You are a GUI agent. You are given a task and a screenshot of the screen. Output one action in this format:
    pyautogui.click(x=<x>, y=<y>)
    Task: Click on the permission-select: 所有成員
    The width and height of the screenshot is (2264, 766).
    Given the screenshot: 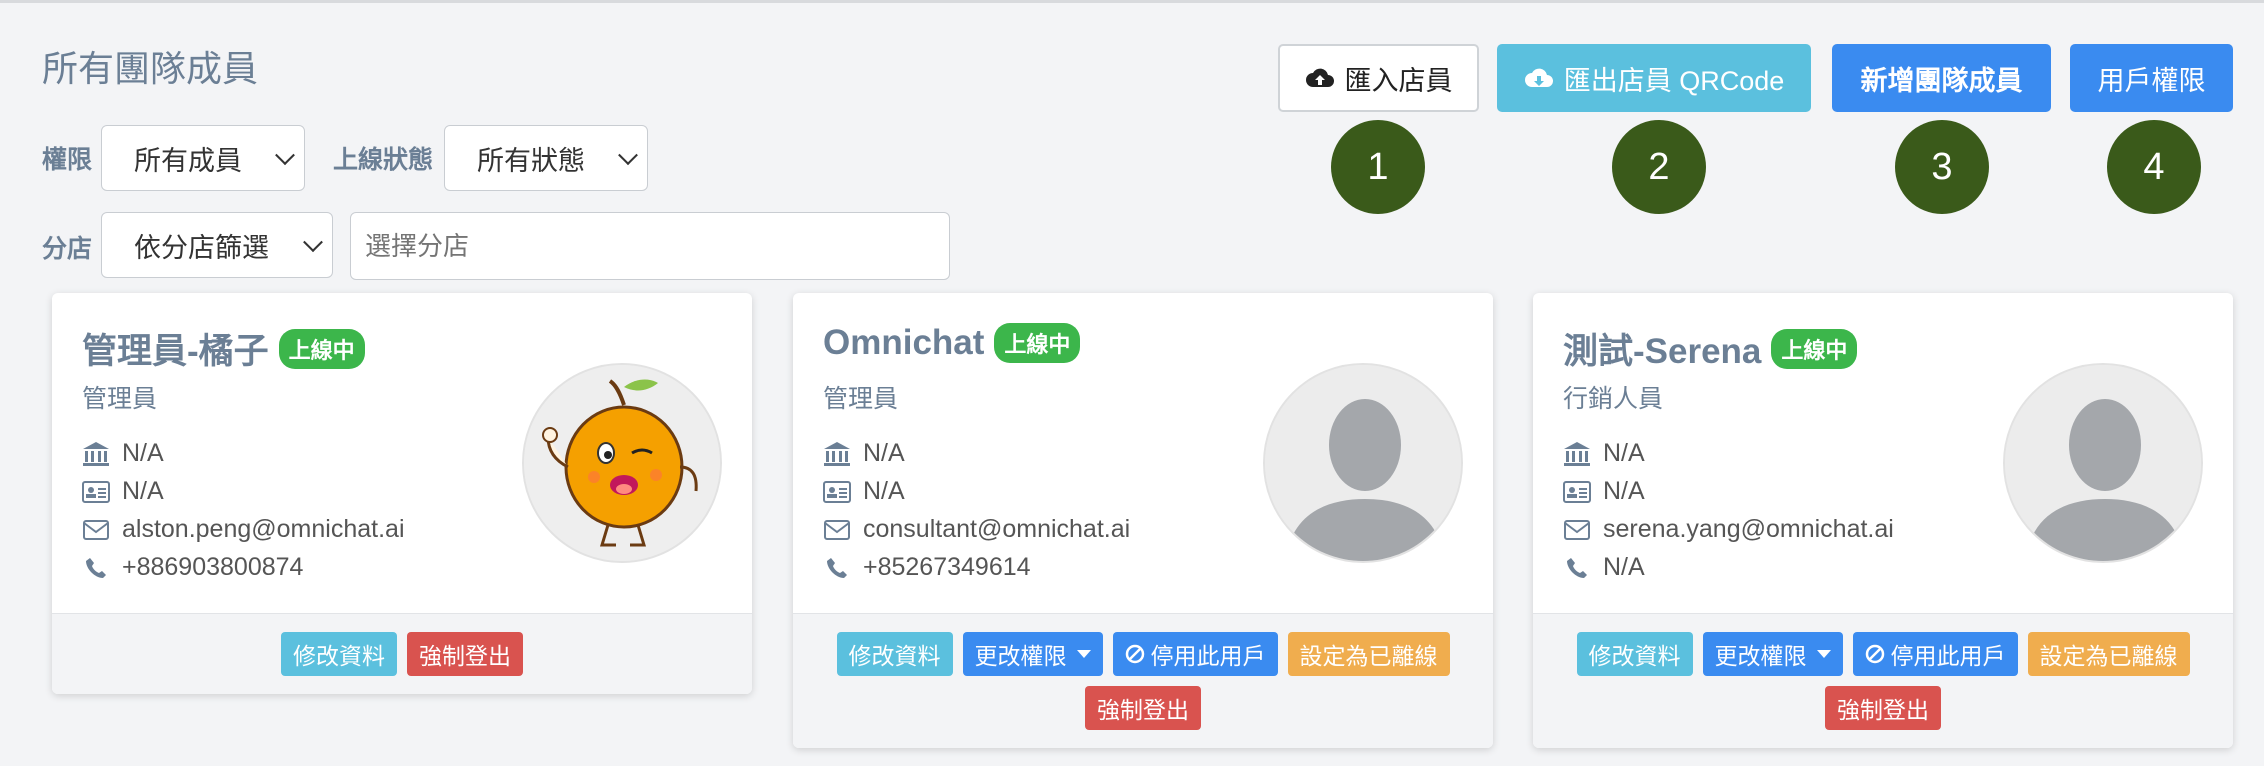 What is the action you would take?
    pyautogui.click(x=203, y=158)
    